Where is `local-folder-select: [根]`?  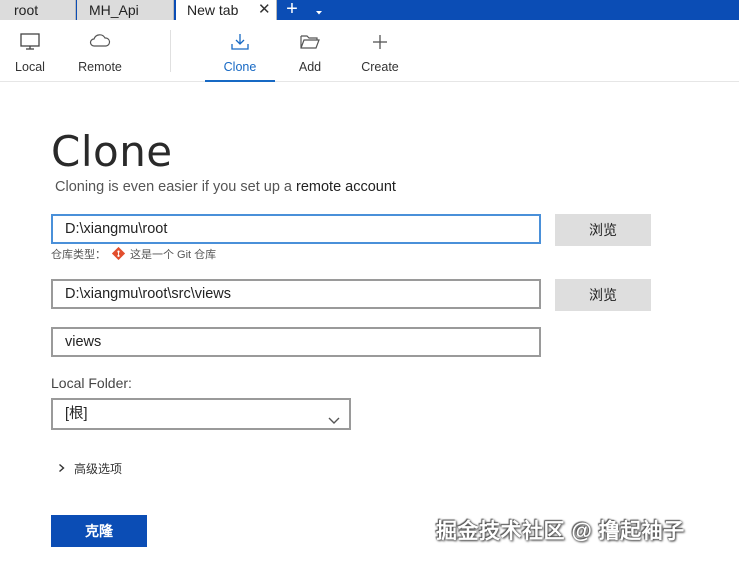
local-folder-select: [根] is located at coordinates (201, 414).